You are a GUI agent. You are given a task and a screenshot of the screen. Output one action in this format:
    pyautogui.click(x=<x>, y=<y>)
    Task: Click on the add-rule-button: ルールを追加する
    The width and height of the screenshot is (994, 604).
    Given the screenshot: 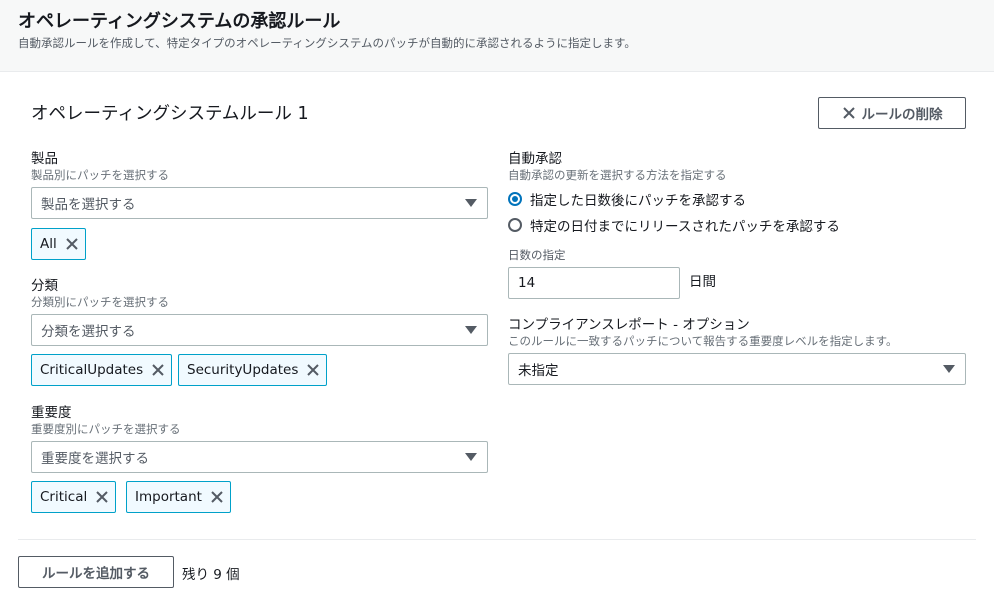 What is the action you would take?
    pyautogui.click(x=96, y=572)
    